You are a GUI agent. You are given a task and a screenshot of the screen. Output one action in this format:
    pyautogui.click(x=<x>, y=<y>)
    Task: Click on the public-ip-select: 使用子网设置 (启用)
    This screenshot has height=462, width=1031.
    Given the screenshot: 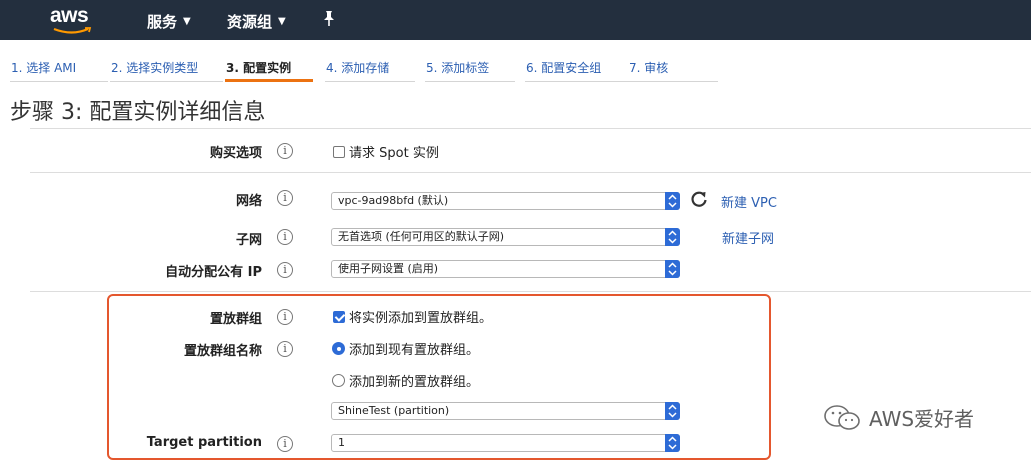 What is the action you would take?
    pyautogui.click(x=505, y=269)
    